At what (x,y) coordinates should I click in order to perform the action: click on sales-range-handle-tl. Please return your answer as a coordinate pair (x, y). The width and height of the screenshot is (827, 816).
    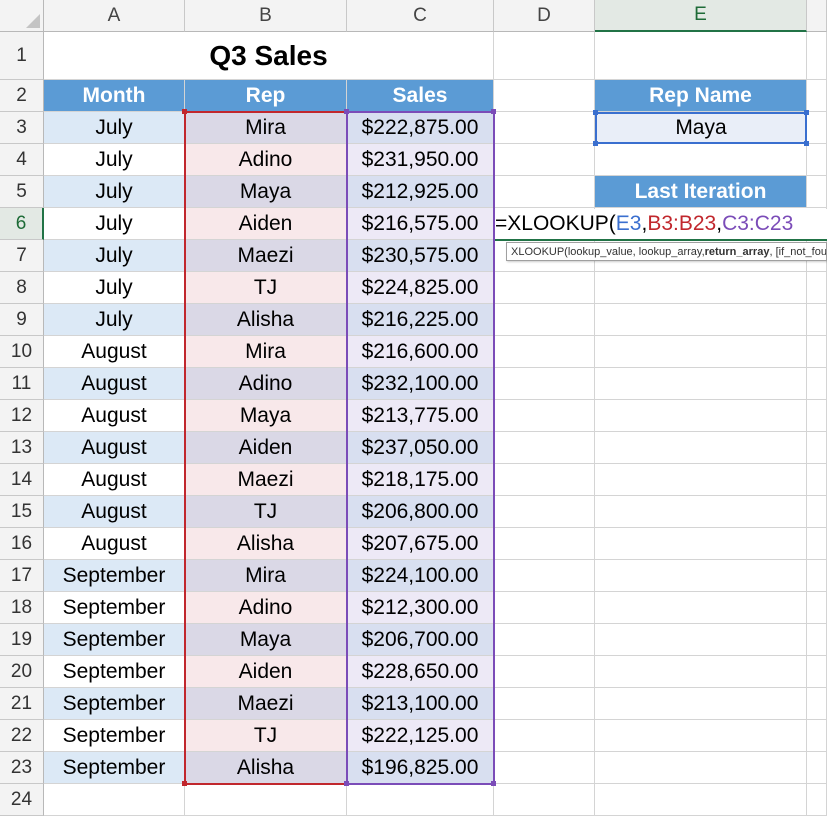
    Looking at the image, I should click on (346, 111).